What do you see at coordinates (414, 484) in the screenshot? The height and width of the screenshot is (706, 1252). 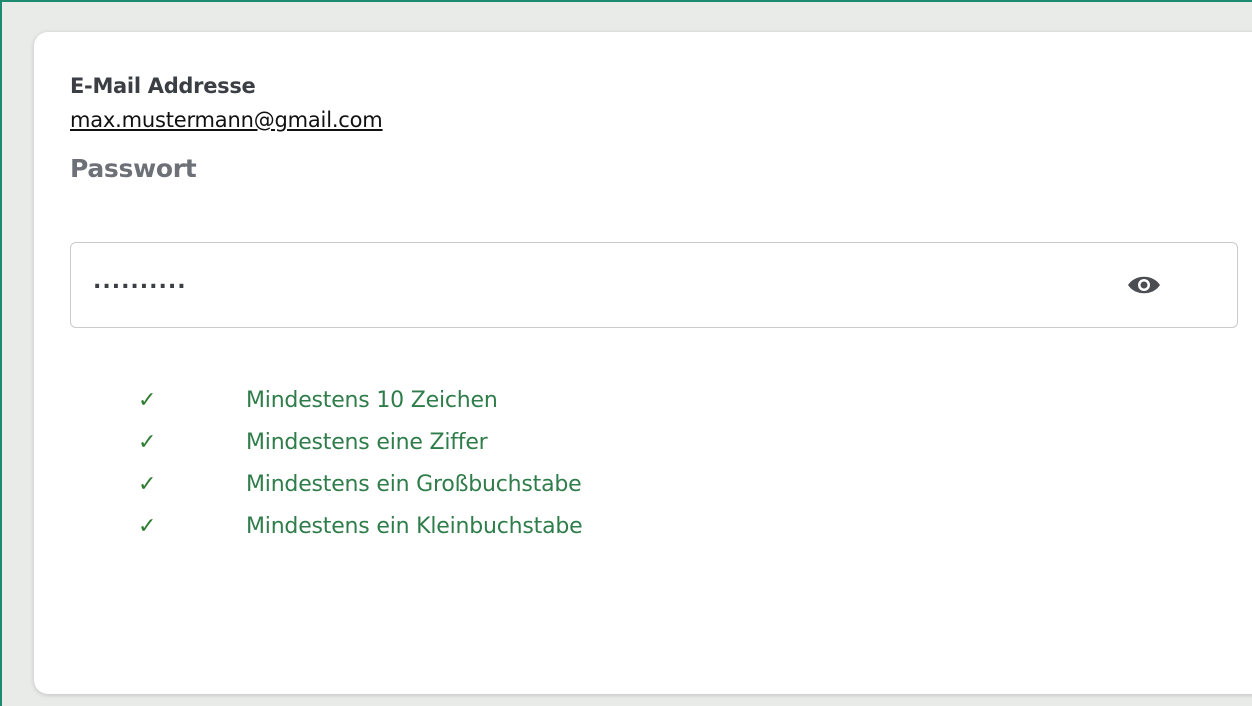 I see `rule-text: Mindestens ein Großbuchstabe` at bounding box center [414, 484].